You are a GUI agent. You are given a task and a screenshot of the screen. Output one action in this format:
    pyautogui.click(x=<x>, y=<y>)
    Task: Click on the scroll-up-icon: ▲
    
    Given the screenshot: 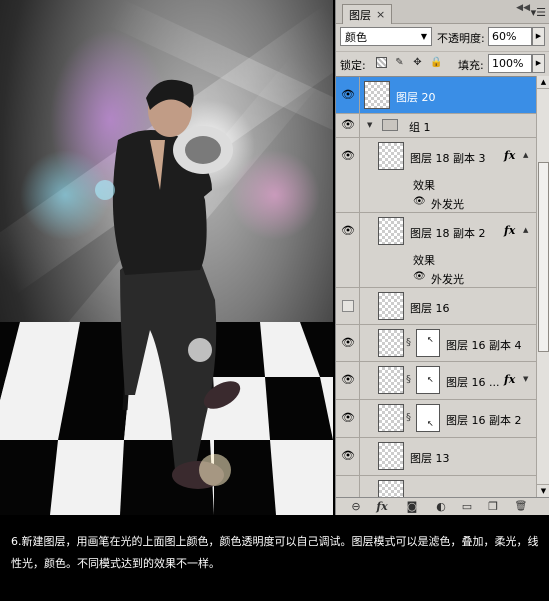 What is the action you would take?
    pyautogui.click(x=543, y=82)
    